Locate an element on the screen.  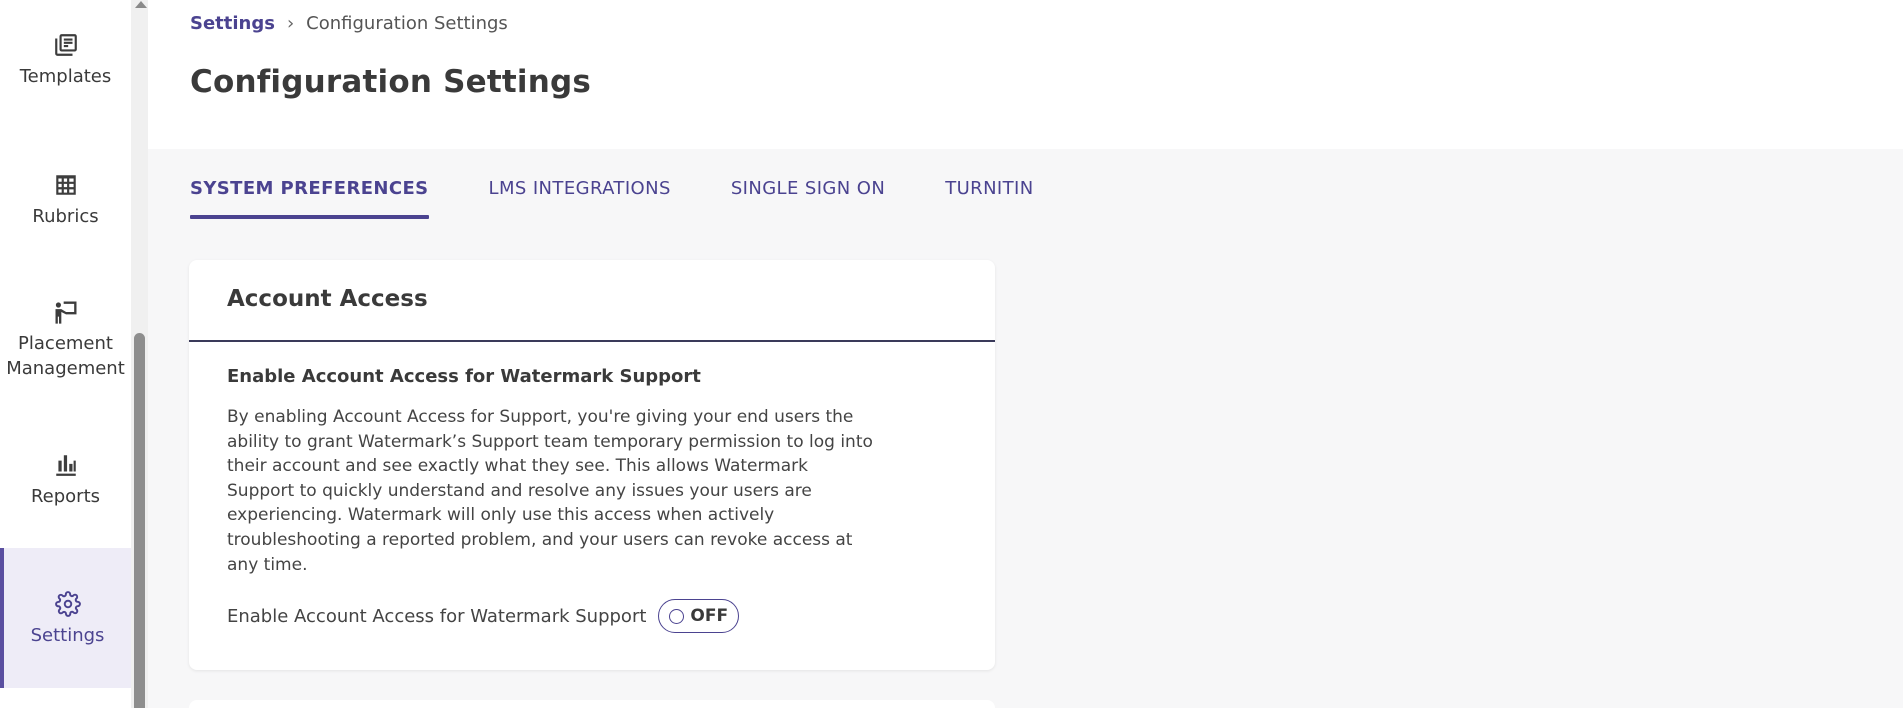
breadcrumb: Settings › Configuration Settings is located at coordinates (349, 23).